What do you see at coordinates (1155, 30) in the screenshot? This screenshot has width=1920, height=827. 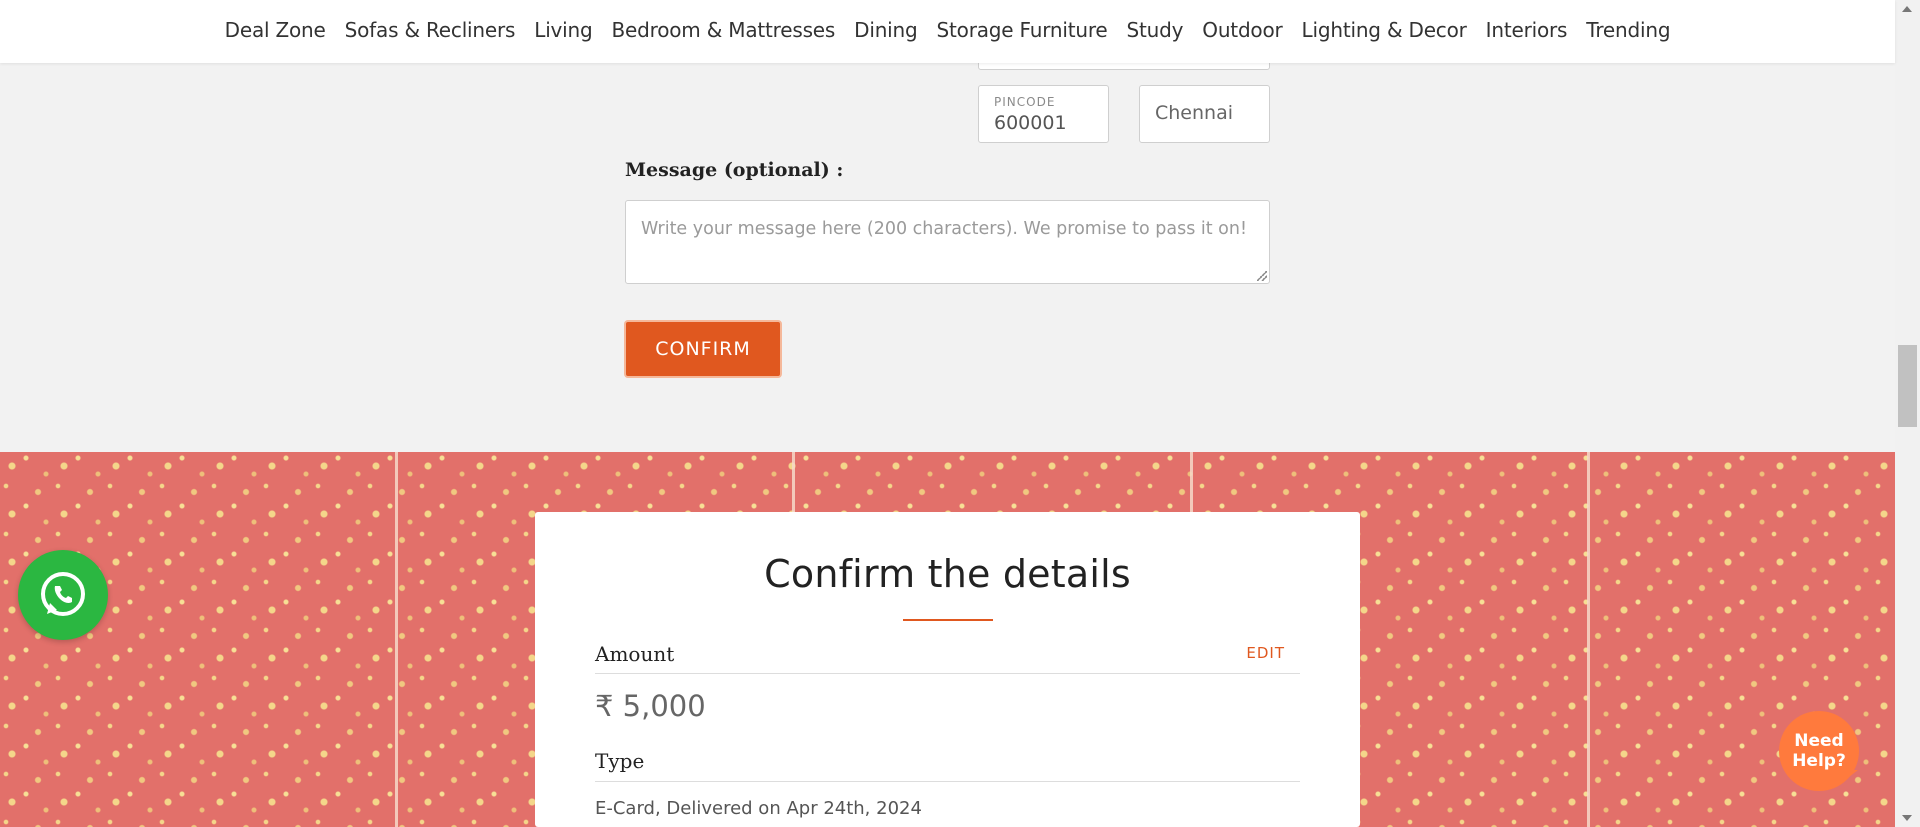 I see `nav-item-study: Study` at bounding box center [1155, 30].